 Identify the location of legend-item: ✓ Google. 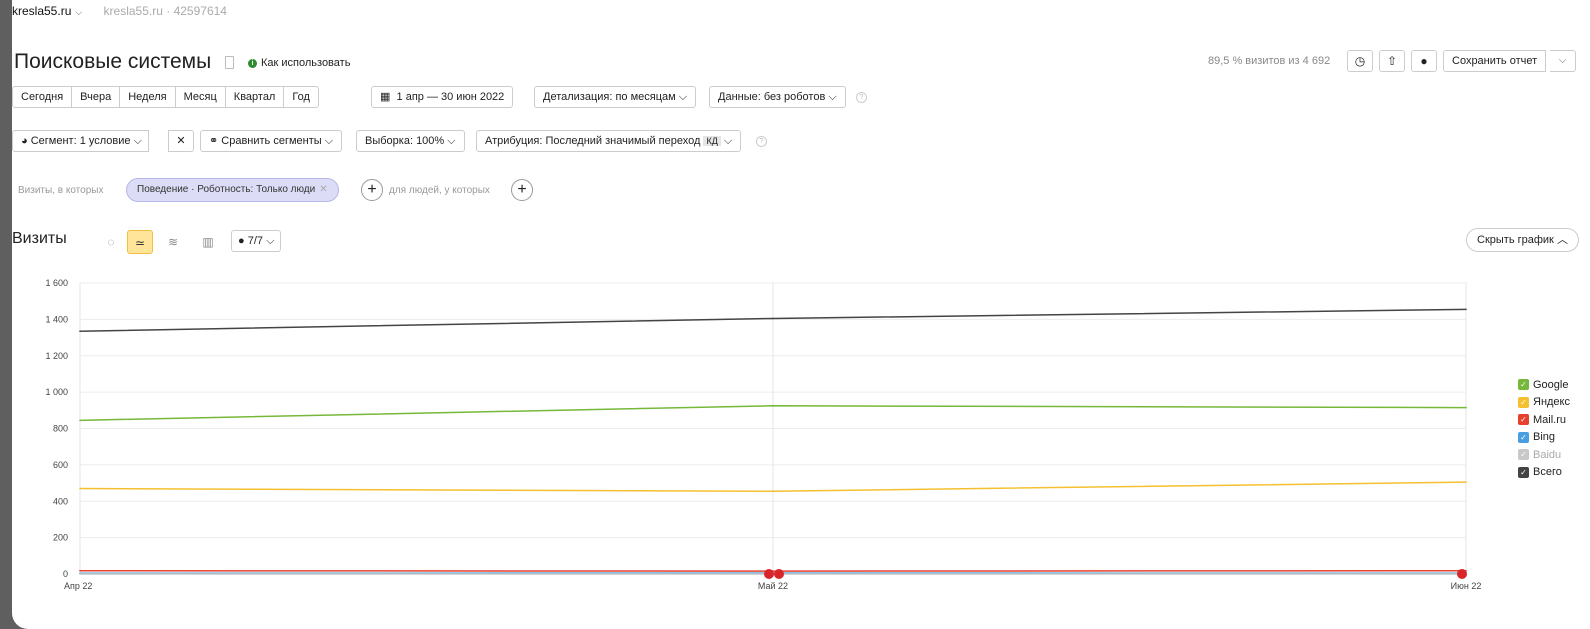
(1544, 385).